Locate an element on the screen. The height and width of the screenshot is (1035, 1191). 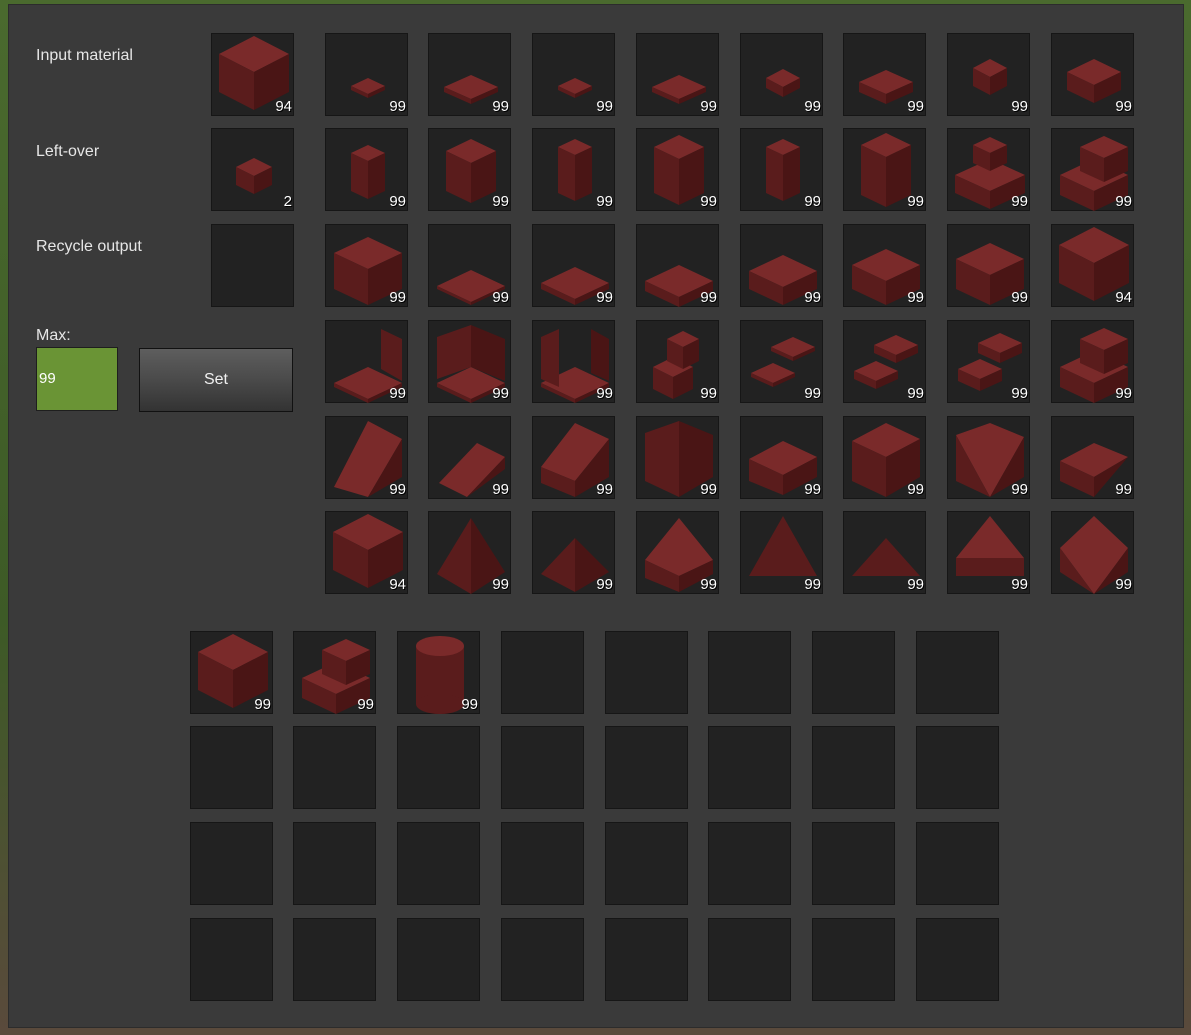
leftover-slot: 2 is located at coordinates (252, 169).